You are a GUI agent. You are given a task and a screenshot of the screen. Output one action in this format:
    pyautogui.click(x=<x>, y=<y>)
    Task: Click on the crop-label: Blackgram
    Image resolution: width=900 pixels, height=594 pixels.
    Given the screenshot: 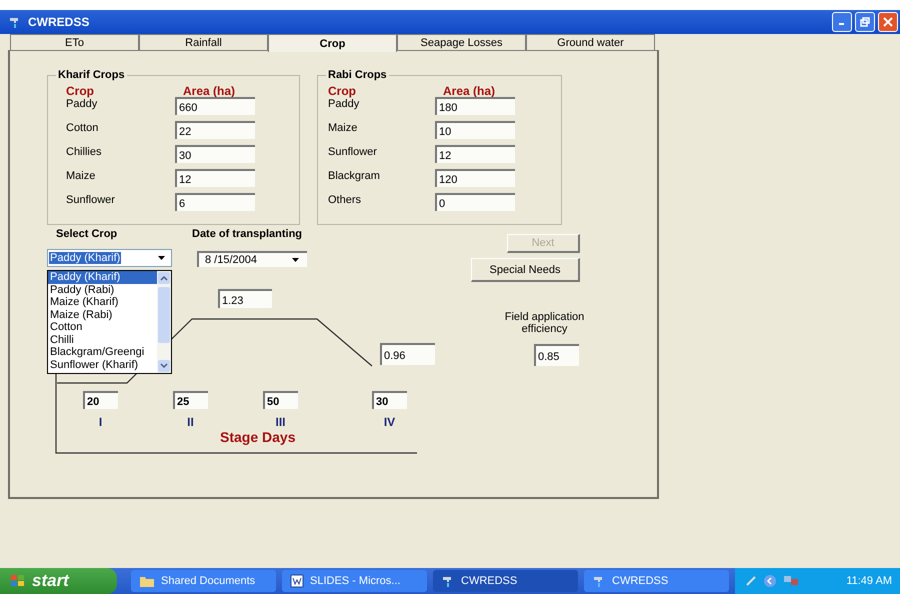 What is the action you would take?
    pyautogui.click(x=354, y=176)
    